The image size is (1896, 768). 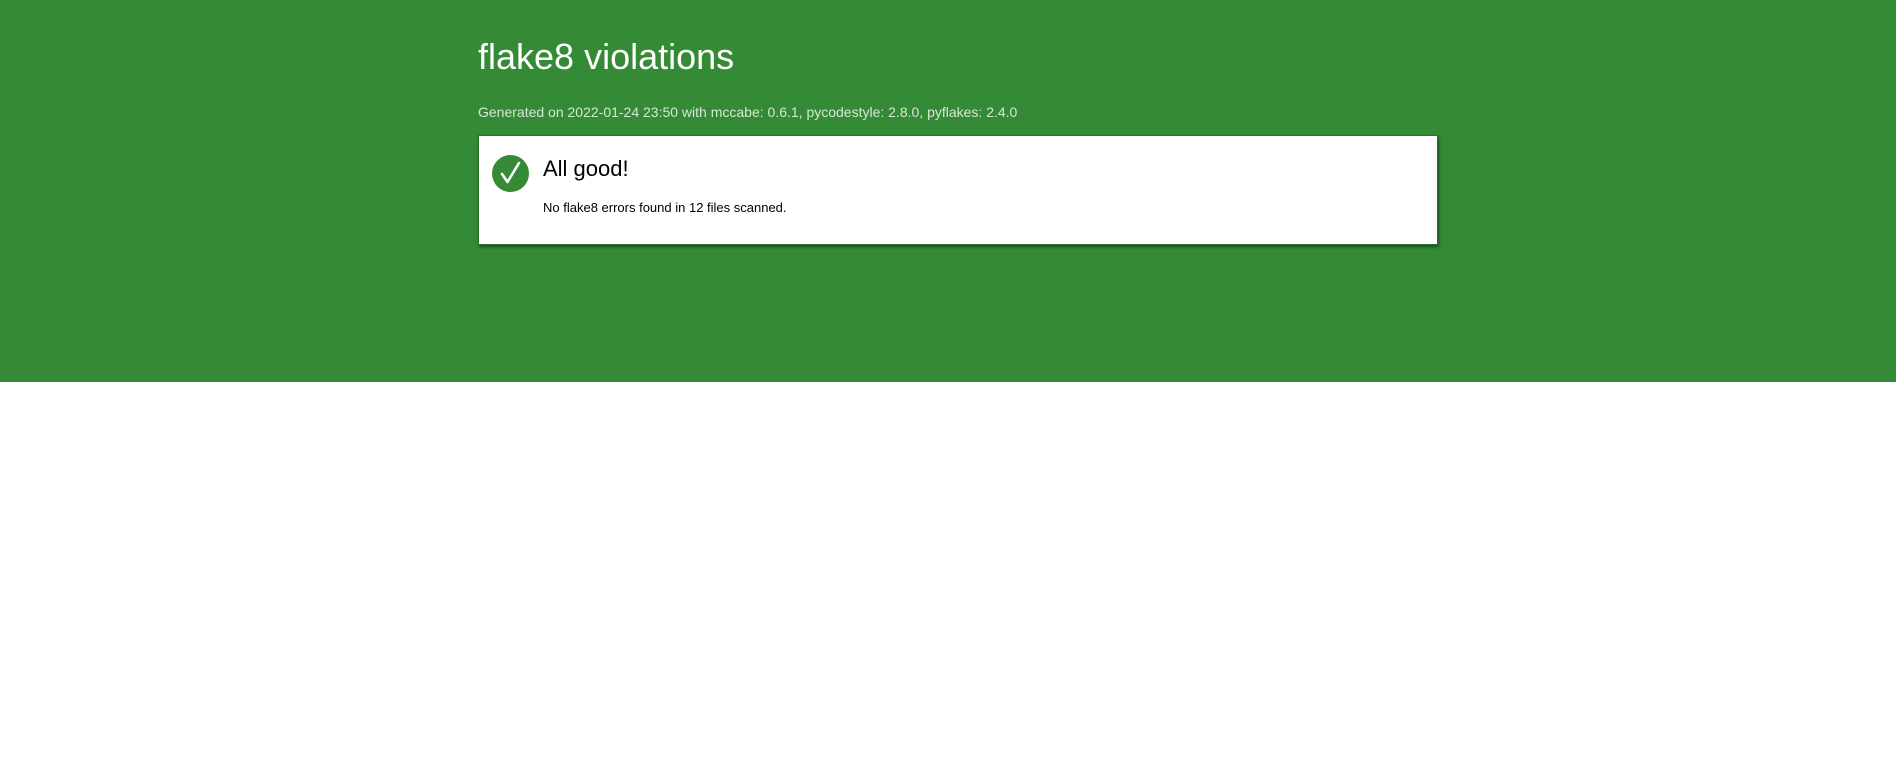 I want to click on page-title: flake8 violations, so click(x=606, y=56).